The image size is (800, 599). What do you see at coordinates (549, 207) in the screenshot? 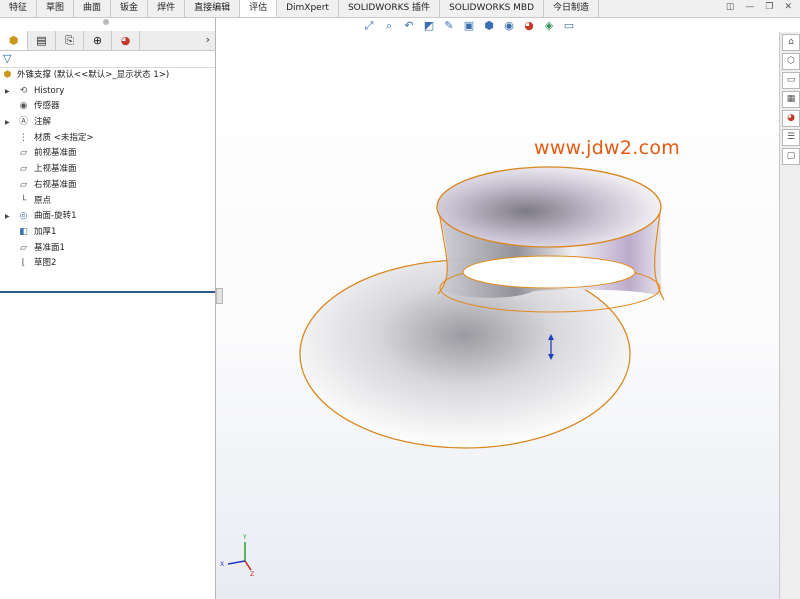
I see `top-opening` at bounding box center [549, 207].